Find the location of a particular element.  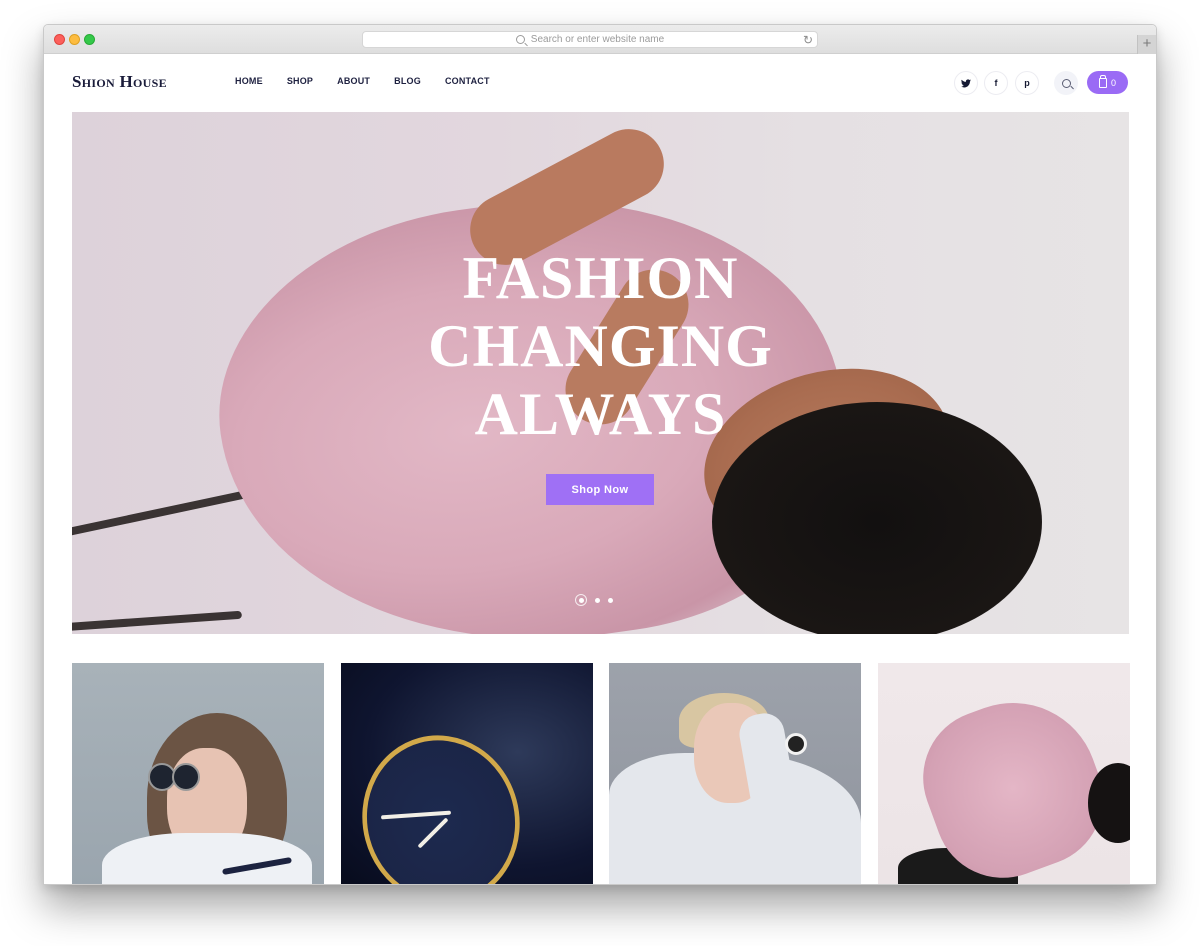

site-search-button is located at coordinates (1066, 83).